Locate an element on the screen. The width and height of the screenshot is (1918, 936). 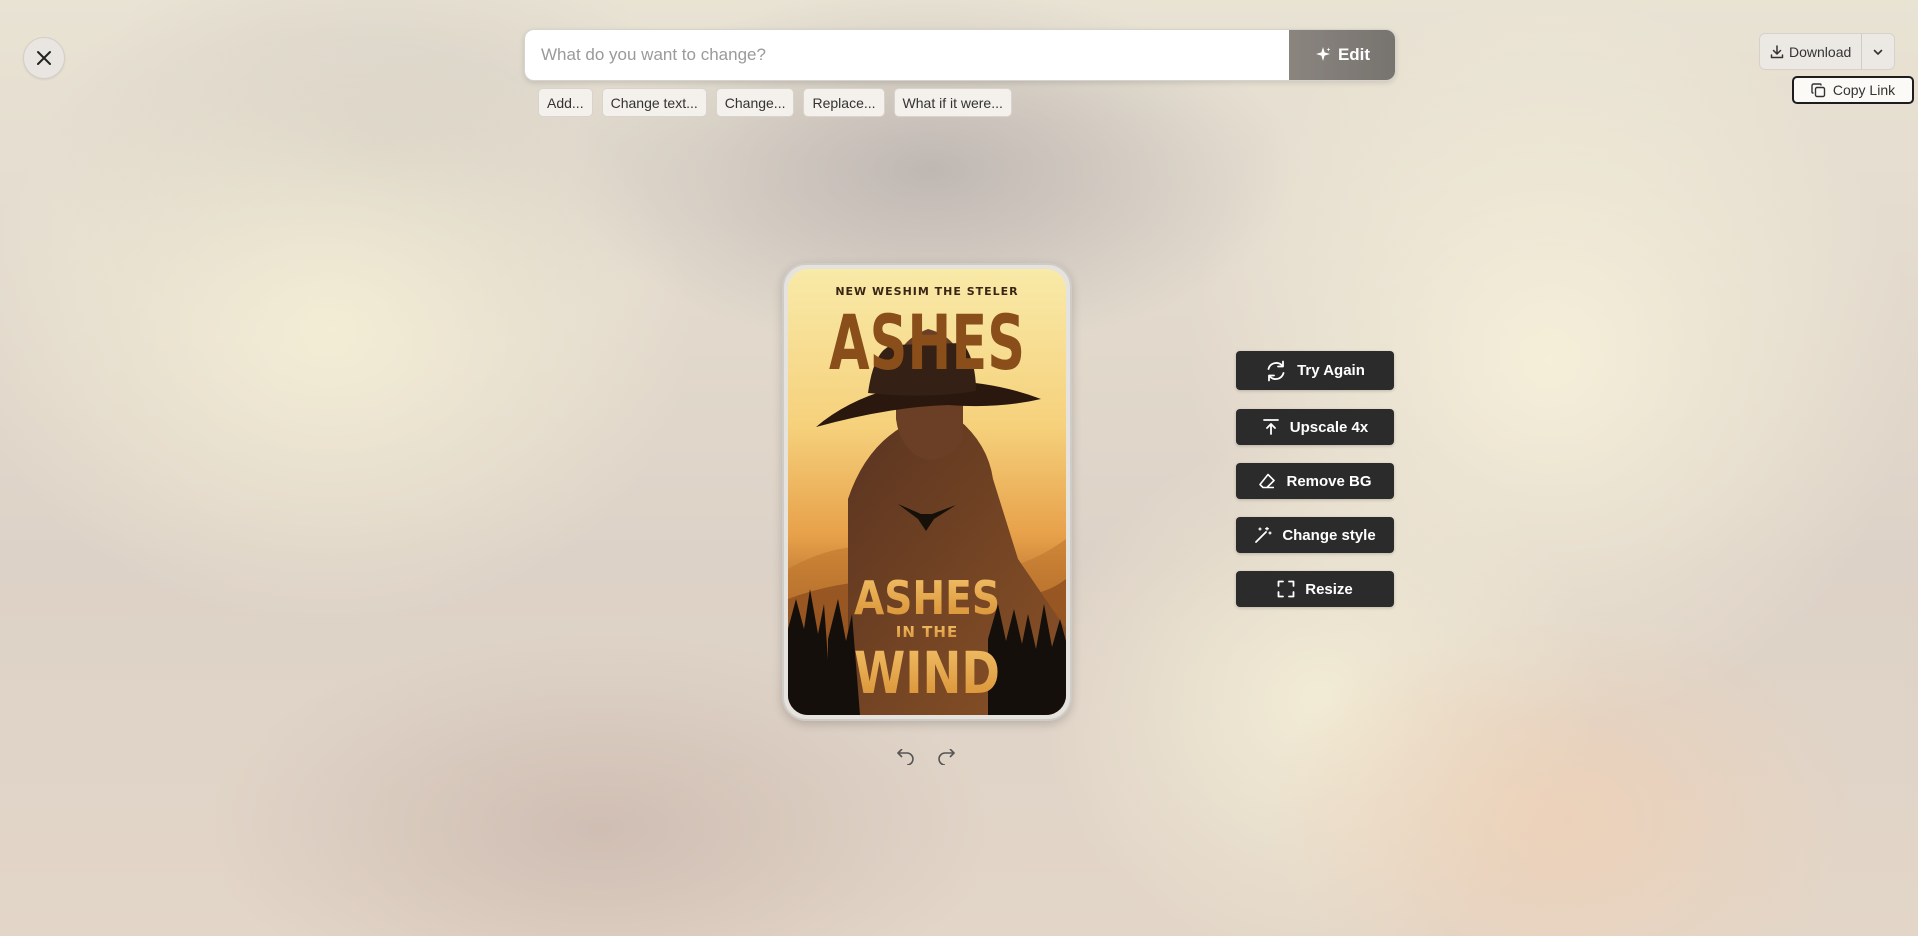
redo-icon is located at coordinates (946, 757).